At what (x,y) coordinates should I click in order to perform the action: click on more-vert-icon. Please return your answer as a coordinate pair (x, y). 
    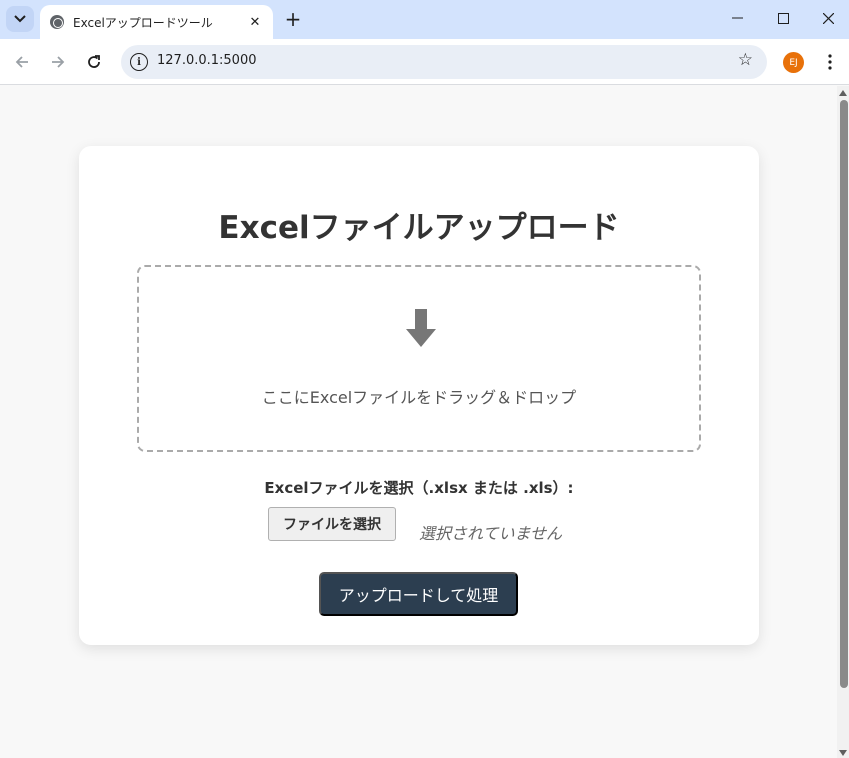
    Looking at the image, I should click on (830, 62).